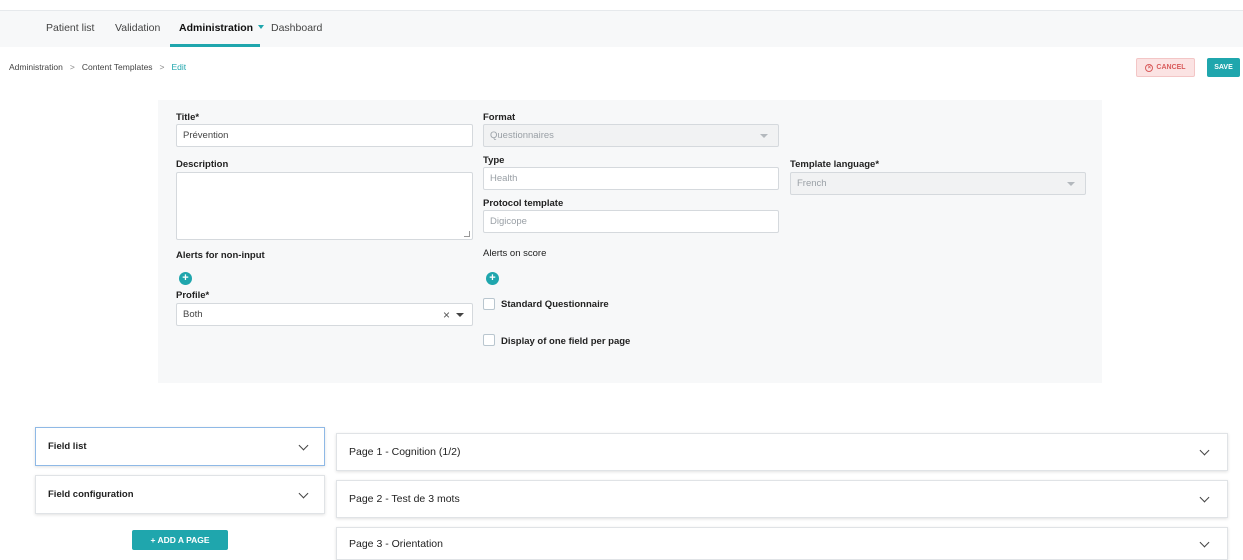 The width and height of the screenshot is (1243, 560). Describe the element at coordinates (36, 67) in the screenshot. I see `breadcrumb-administration: Administration` at that location.